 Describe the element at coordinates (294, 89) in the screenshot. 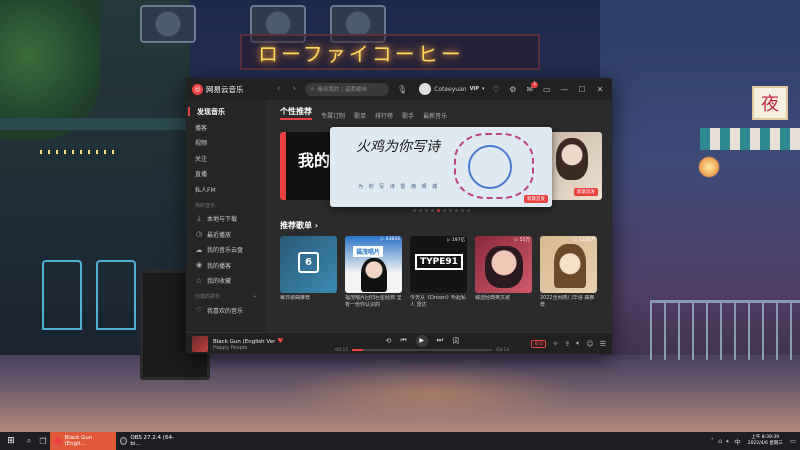

I see `forward-arrow-icon: ›` at that location.